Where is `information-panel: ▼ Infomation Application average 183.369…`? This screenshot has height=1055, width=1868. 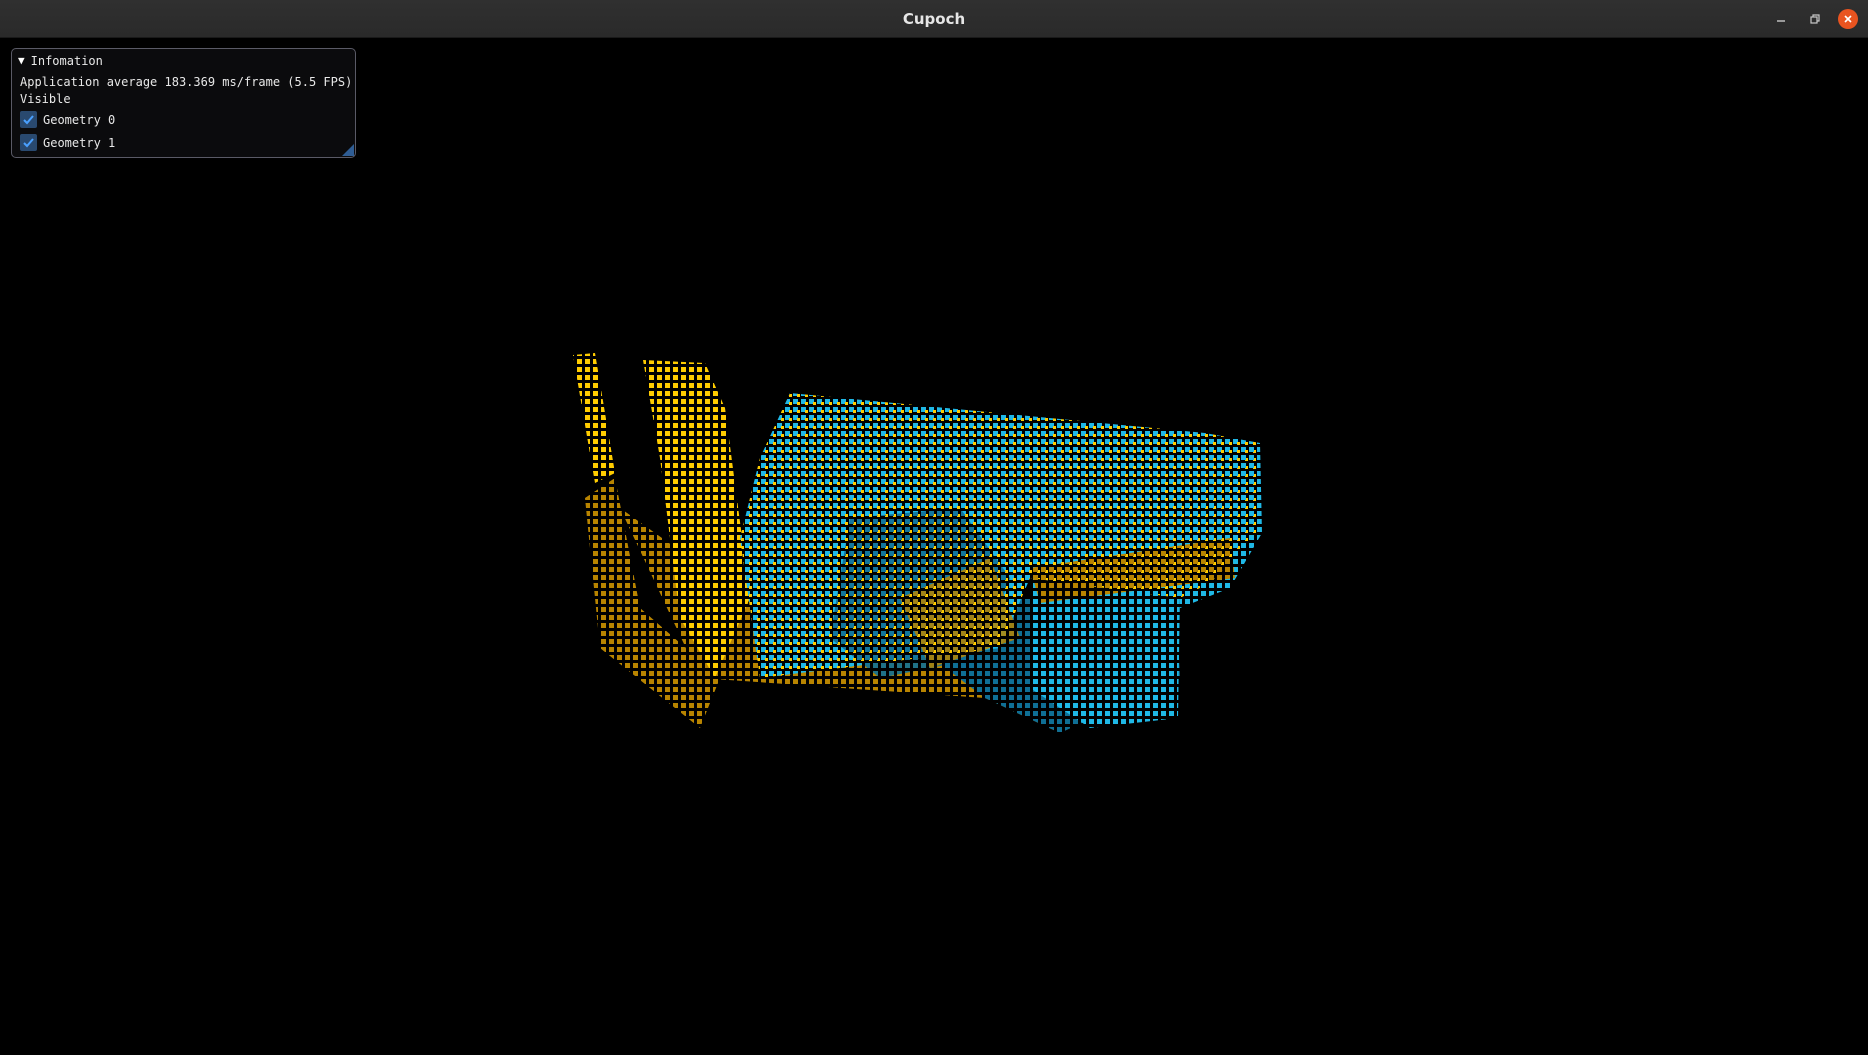
information-panel: ▼ Infomation Application average 183.369… is located at coordinates (183, 103).